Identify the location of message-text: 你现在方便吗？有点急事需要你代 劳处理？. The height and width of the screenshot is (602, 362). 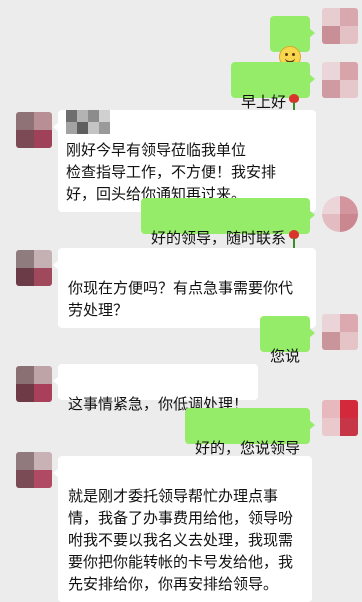
(181, 299).